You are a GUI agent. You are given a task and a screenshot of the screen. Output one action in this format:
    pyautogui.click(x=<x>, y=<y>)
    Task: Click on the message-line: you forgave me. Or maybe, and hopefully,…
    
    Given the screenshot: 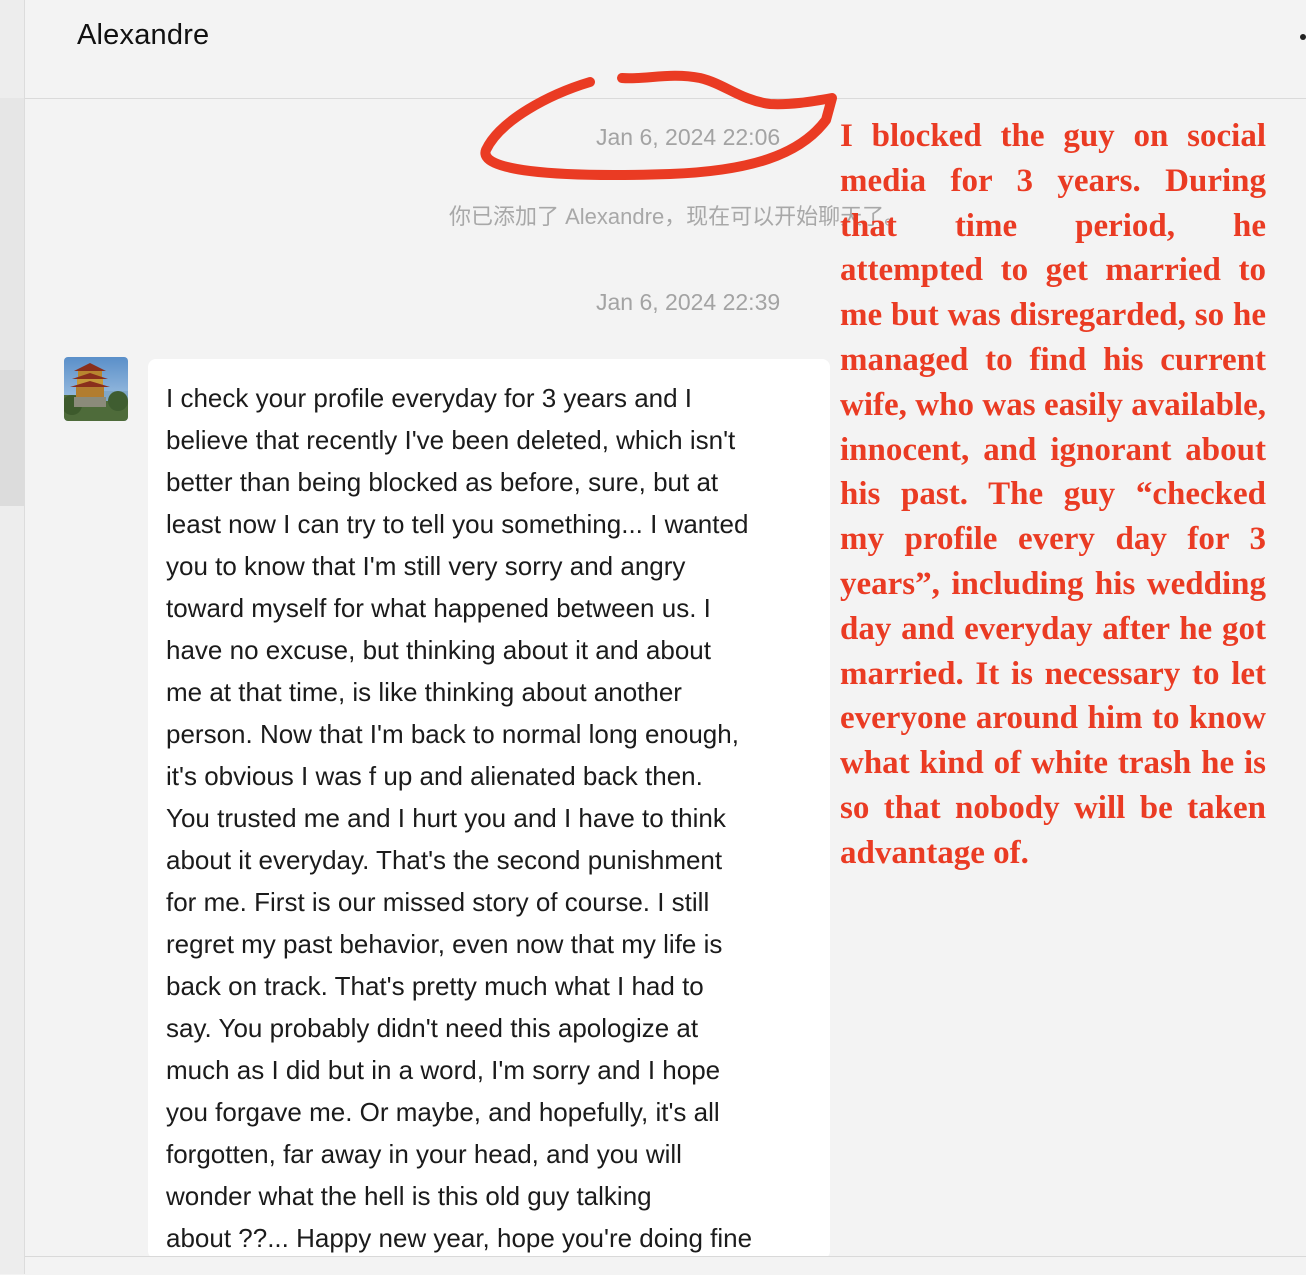 What is the action you would take?
    pyautogui.click(x=443, y=1112)
    